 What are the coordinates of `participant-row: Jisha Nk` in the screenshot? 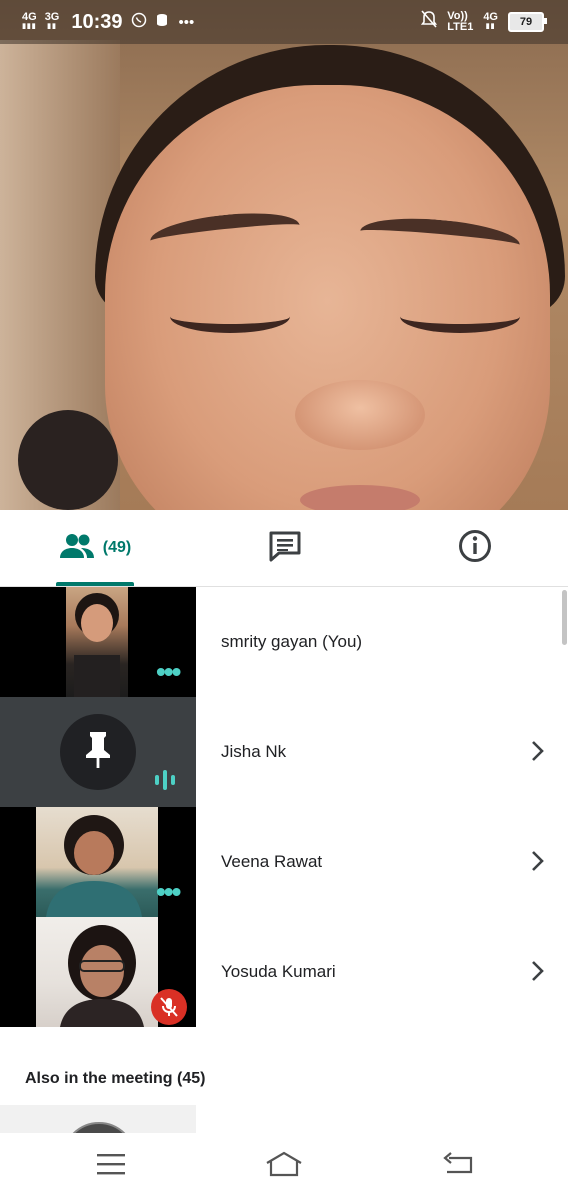 It's located at (284, 752).